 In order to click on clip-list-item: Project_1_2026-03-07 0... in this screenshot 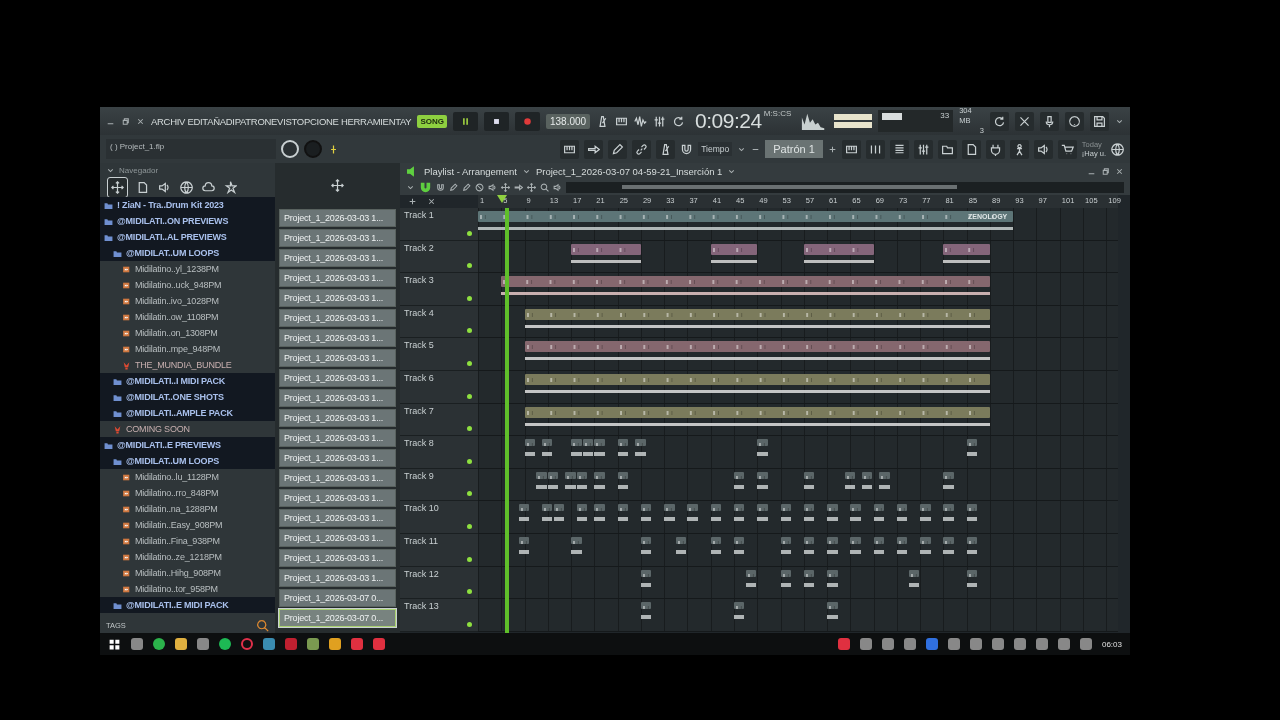, I will do `click(337, 618)`.